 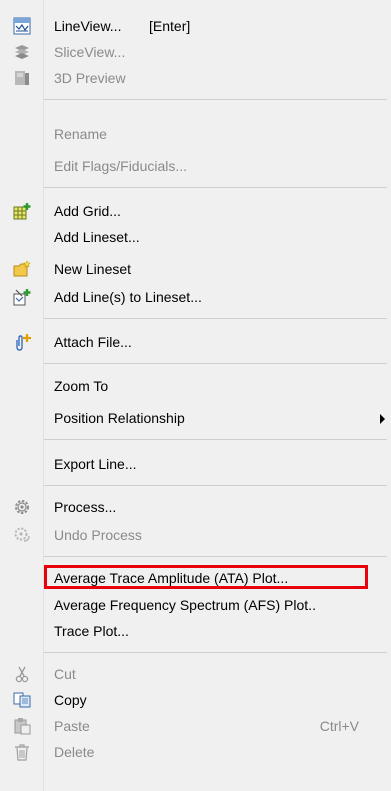 I want to click on undo-gear-icon, so click(x=22, y=535).